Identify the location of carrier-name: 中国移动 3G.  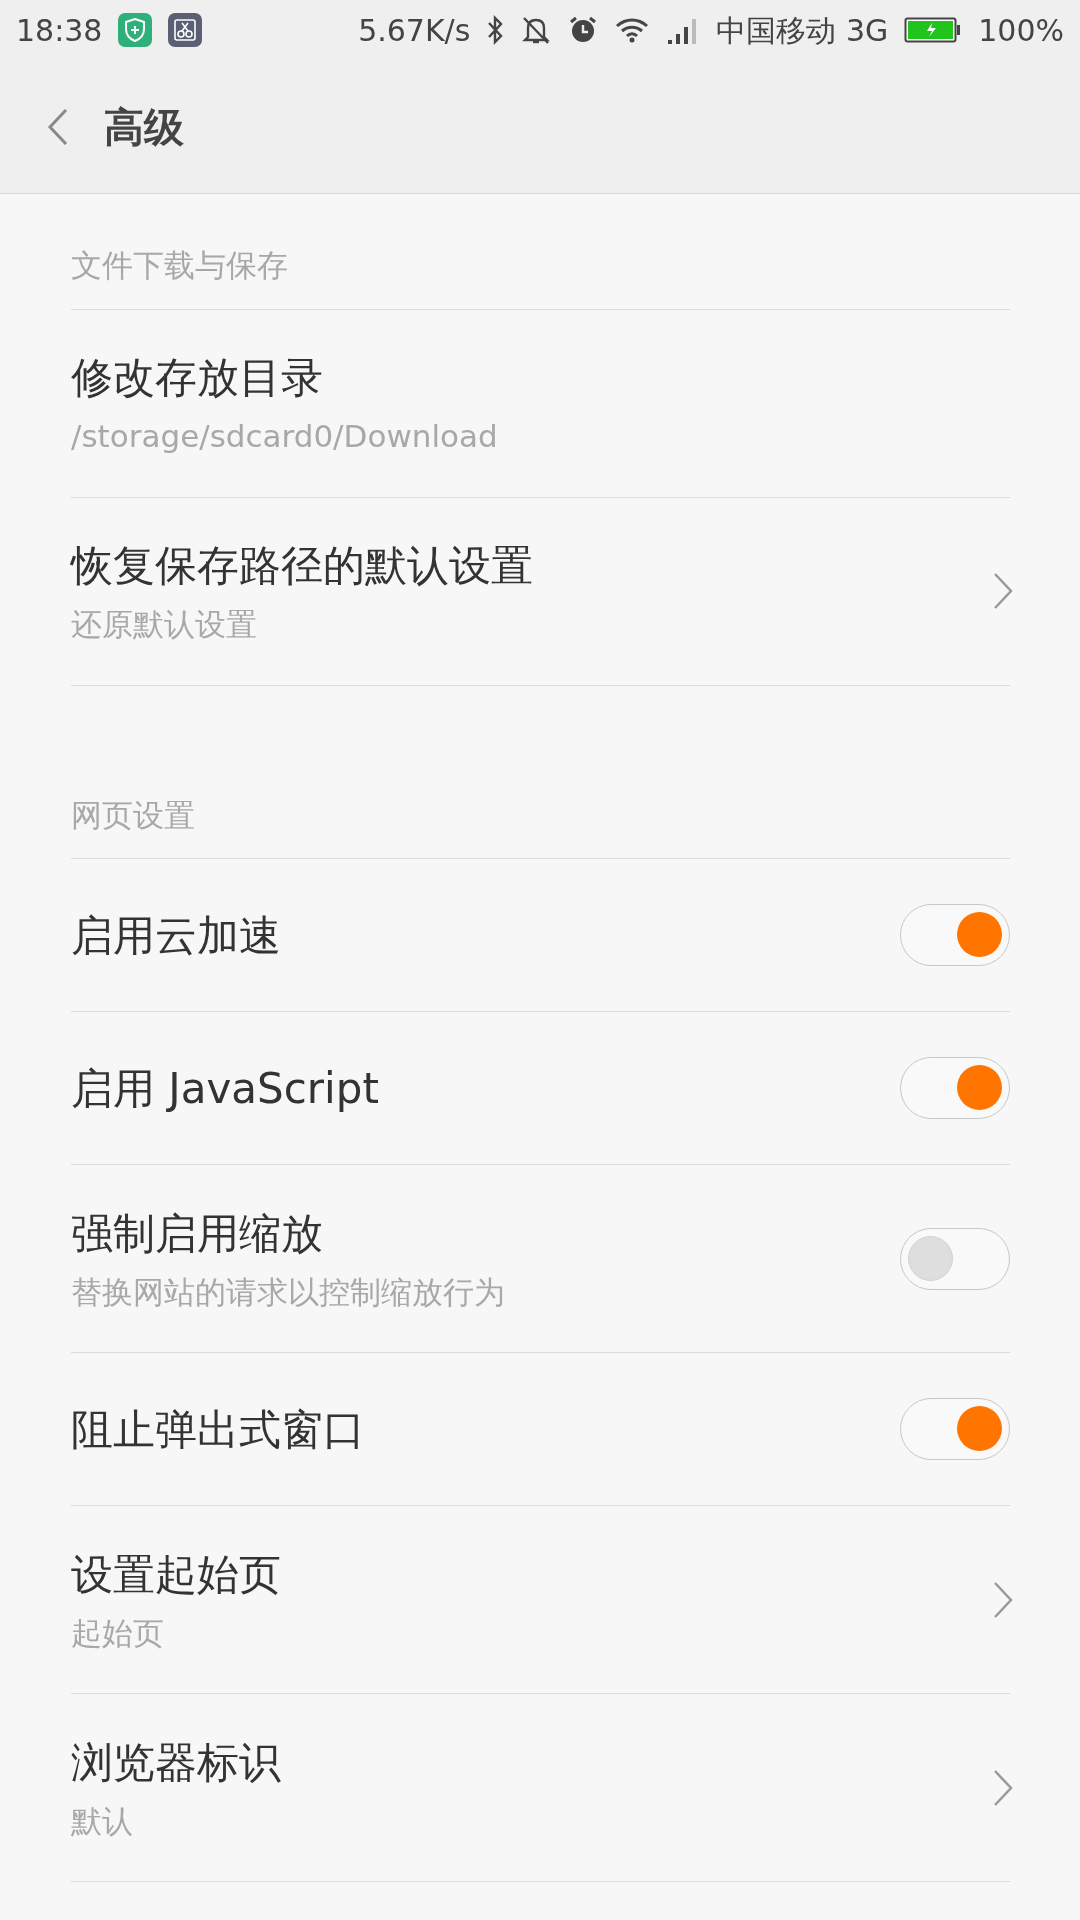
(802, 30).